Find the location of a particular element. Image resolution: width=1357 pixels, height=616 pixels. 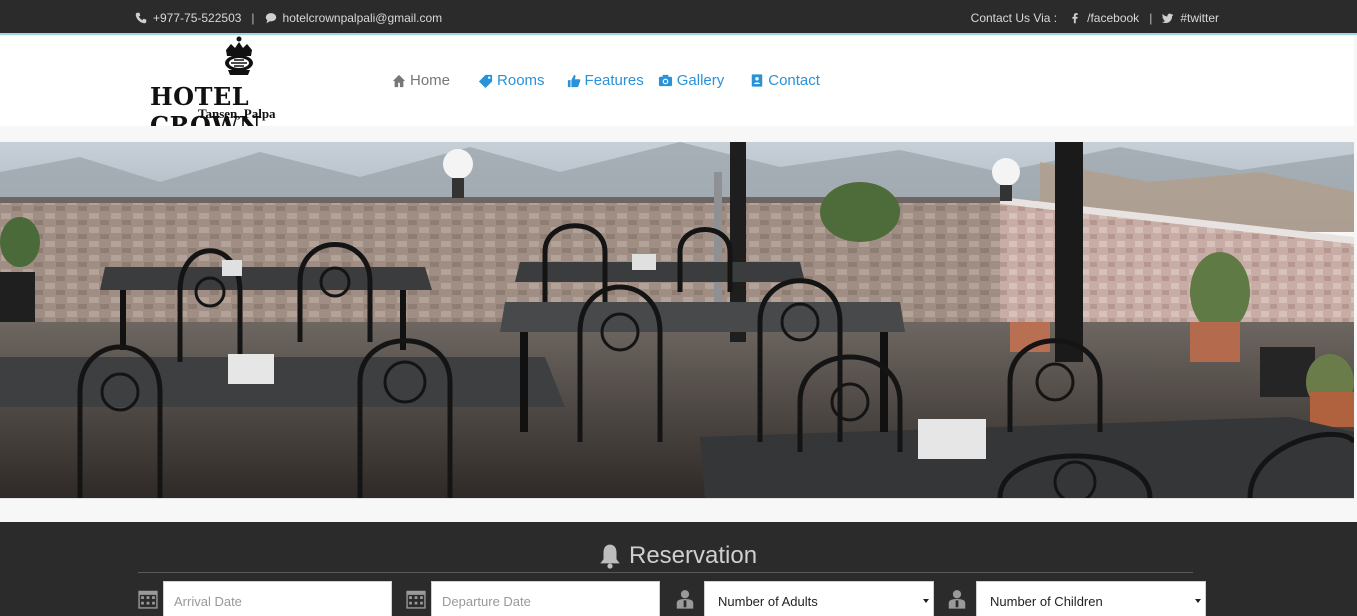

contact-book-icon is located at coordinates (757, 80).